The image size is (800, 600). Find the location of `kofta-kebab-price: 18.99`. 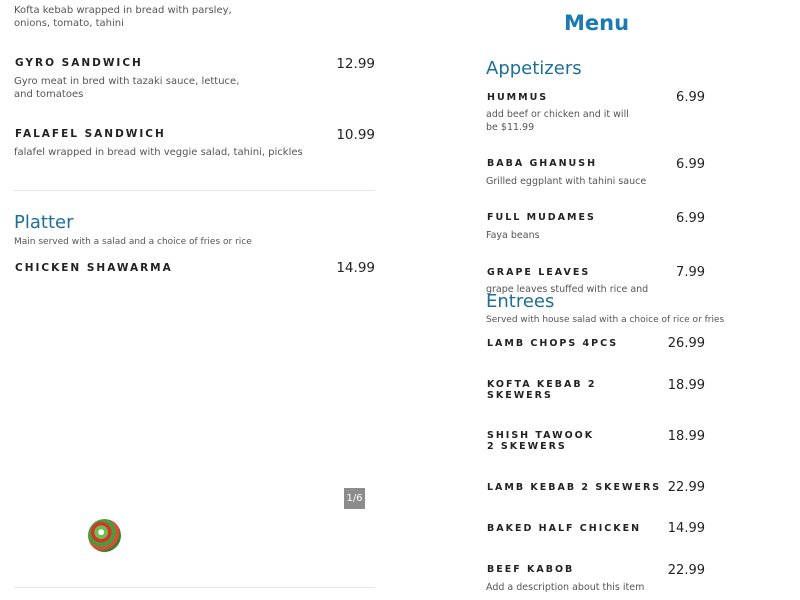

kofta-kebab-price: 18.99 is located at coordinates (686, 385).